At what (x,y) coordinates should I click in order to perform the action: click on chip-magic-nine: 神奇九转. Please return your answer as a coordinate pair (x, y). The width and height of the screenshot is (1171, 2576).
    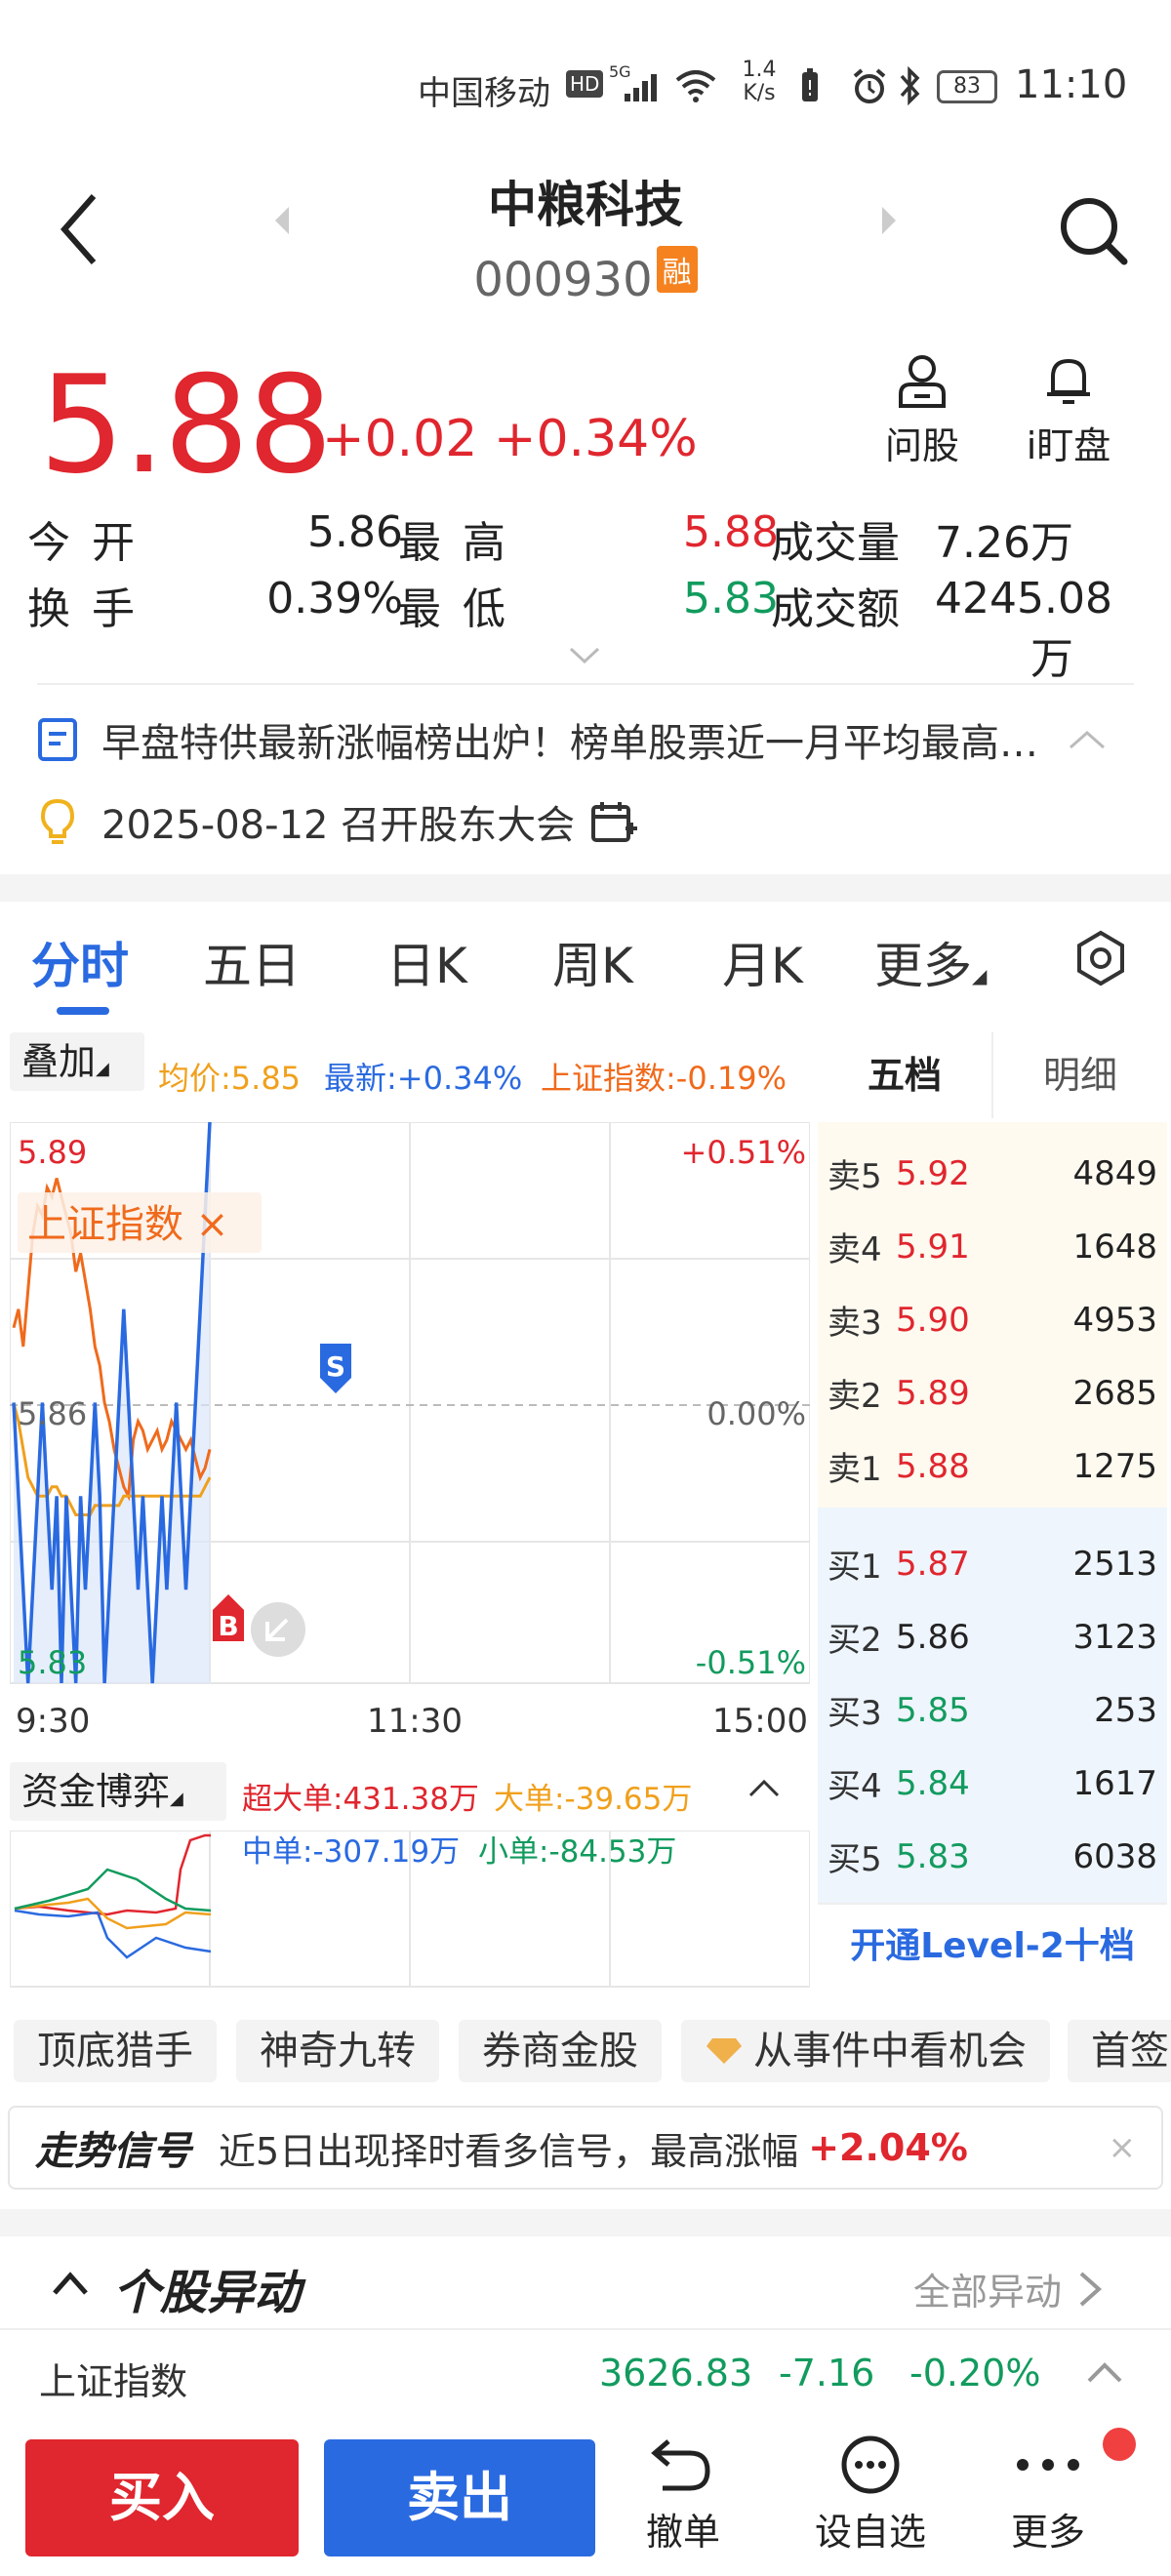
    Looking at the image, I should click on (337, 2051).